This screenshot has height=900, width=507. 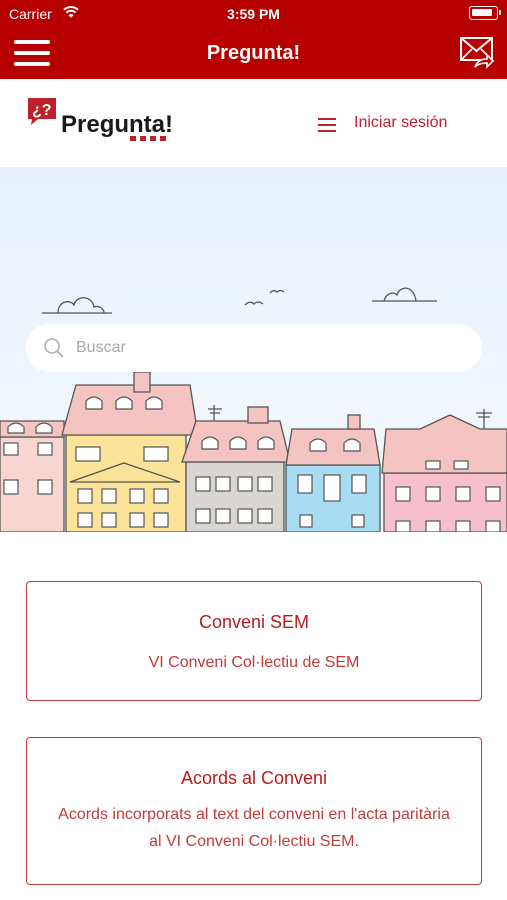 I want to click on svg-text: Pregunta!, so click(x=117, y=124).